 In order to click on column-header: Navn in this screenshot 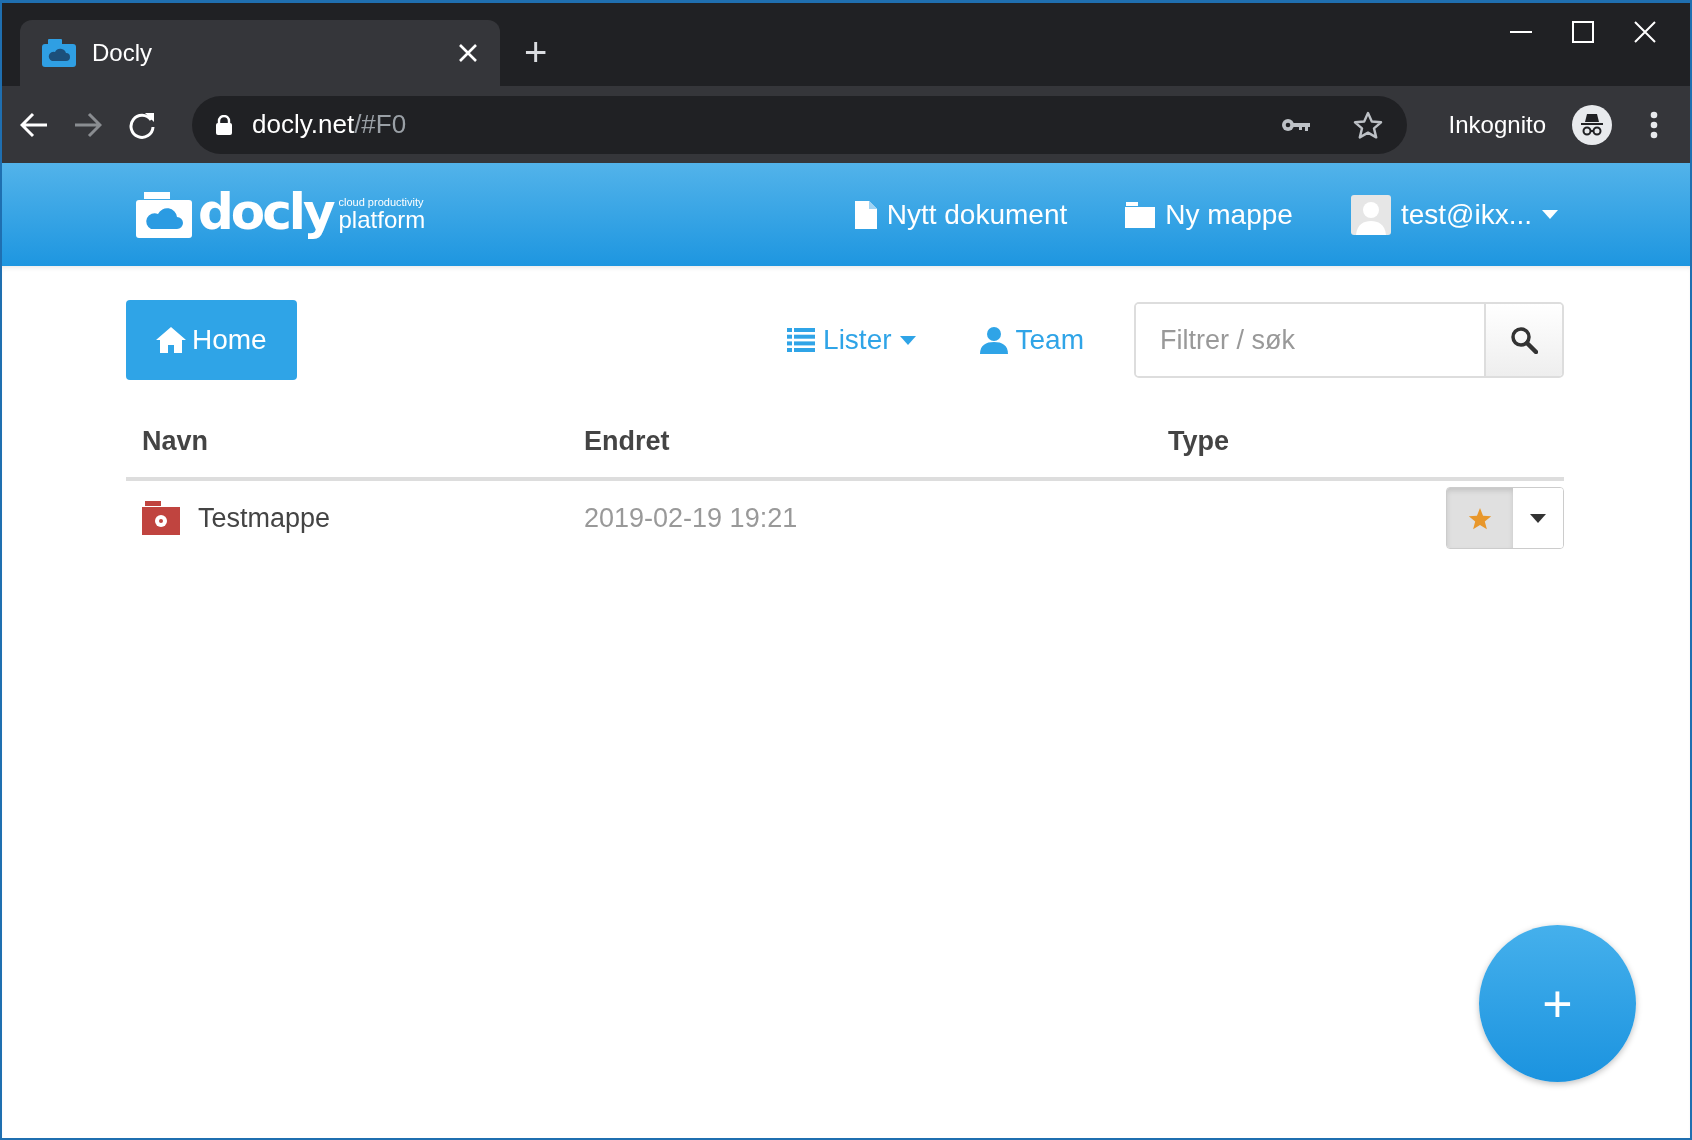, I will do `click(347, 444)`.